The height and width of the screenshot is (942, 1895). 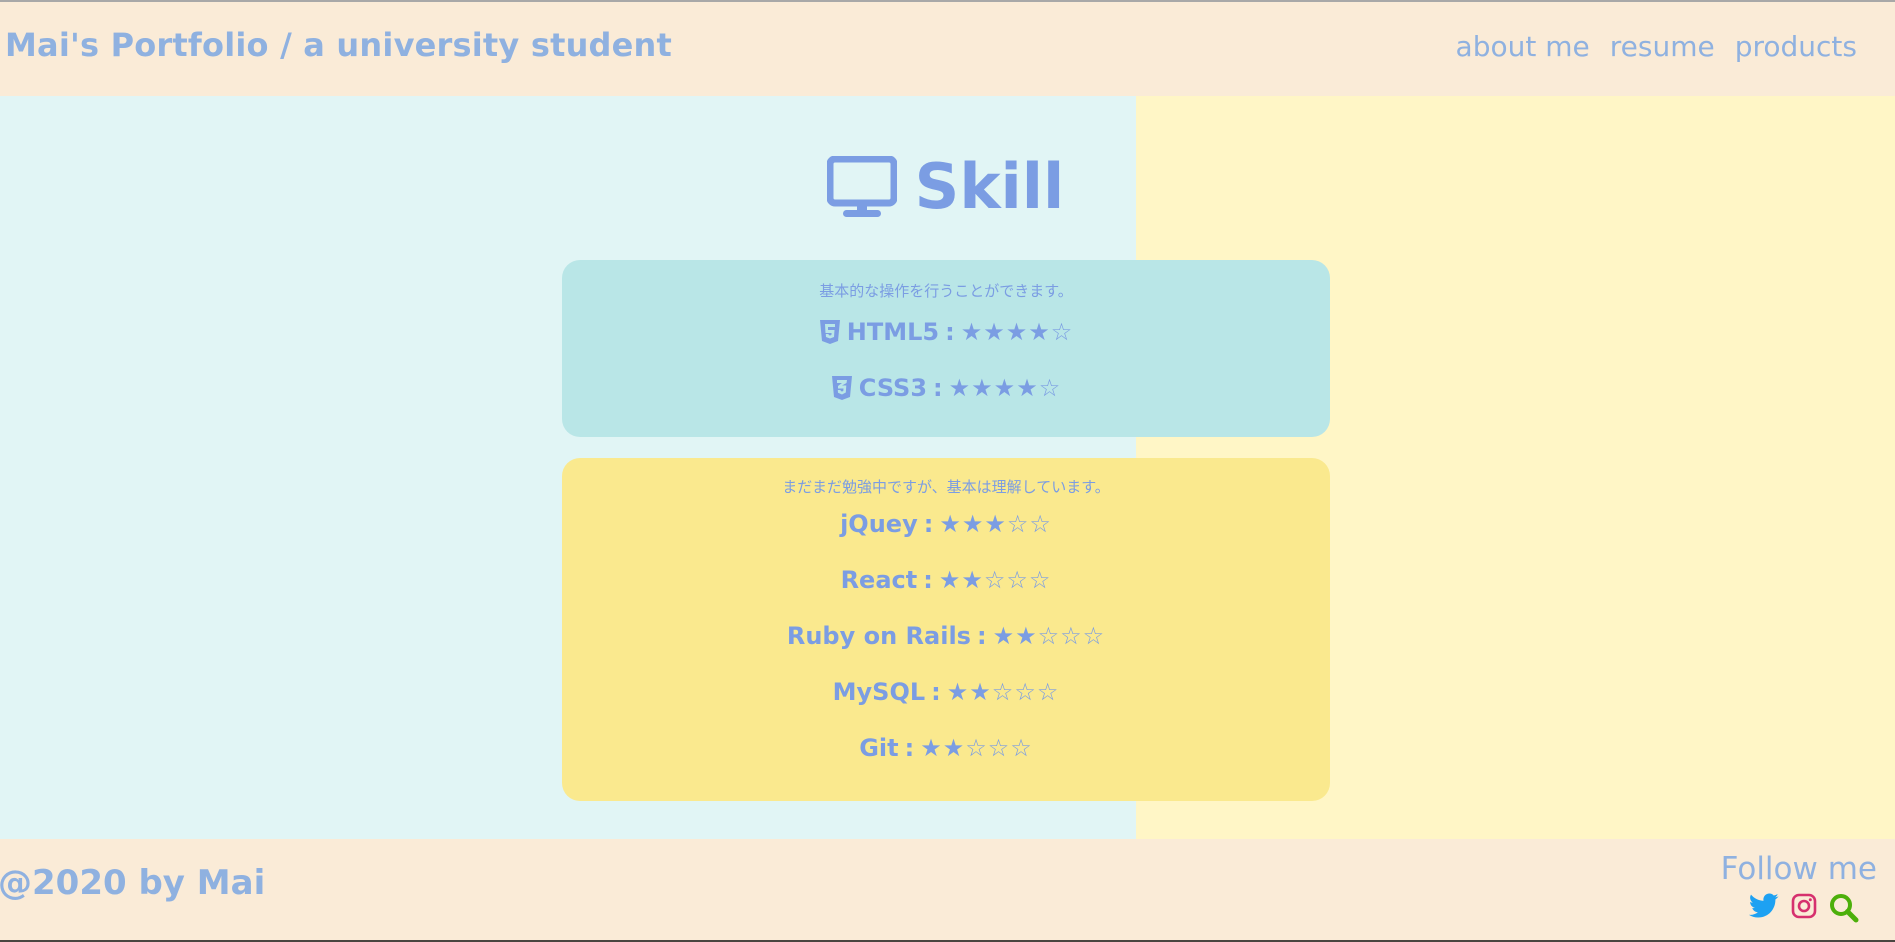 I want to click on skill-row-mysql: MySQL : ★★☆☆☆, so click(x=946, y=692).